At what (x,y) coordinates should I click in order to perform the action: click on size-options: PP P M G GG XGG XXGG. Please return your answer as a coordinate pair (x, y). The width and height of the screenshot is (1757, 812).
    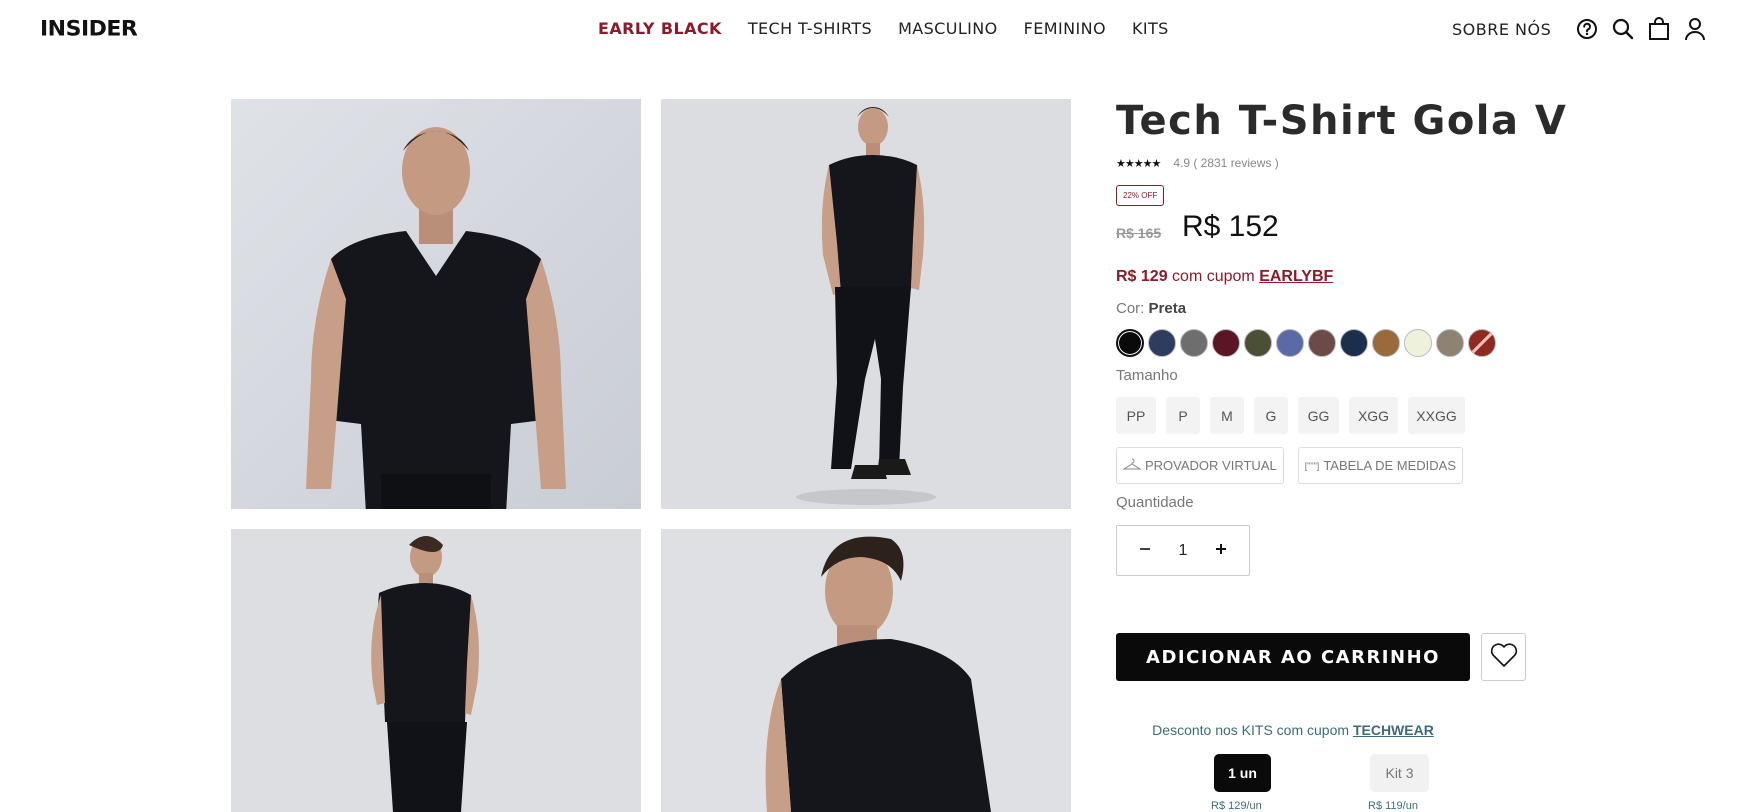
    Looking at the image, I should click on (1290, 415).